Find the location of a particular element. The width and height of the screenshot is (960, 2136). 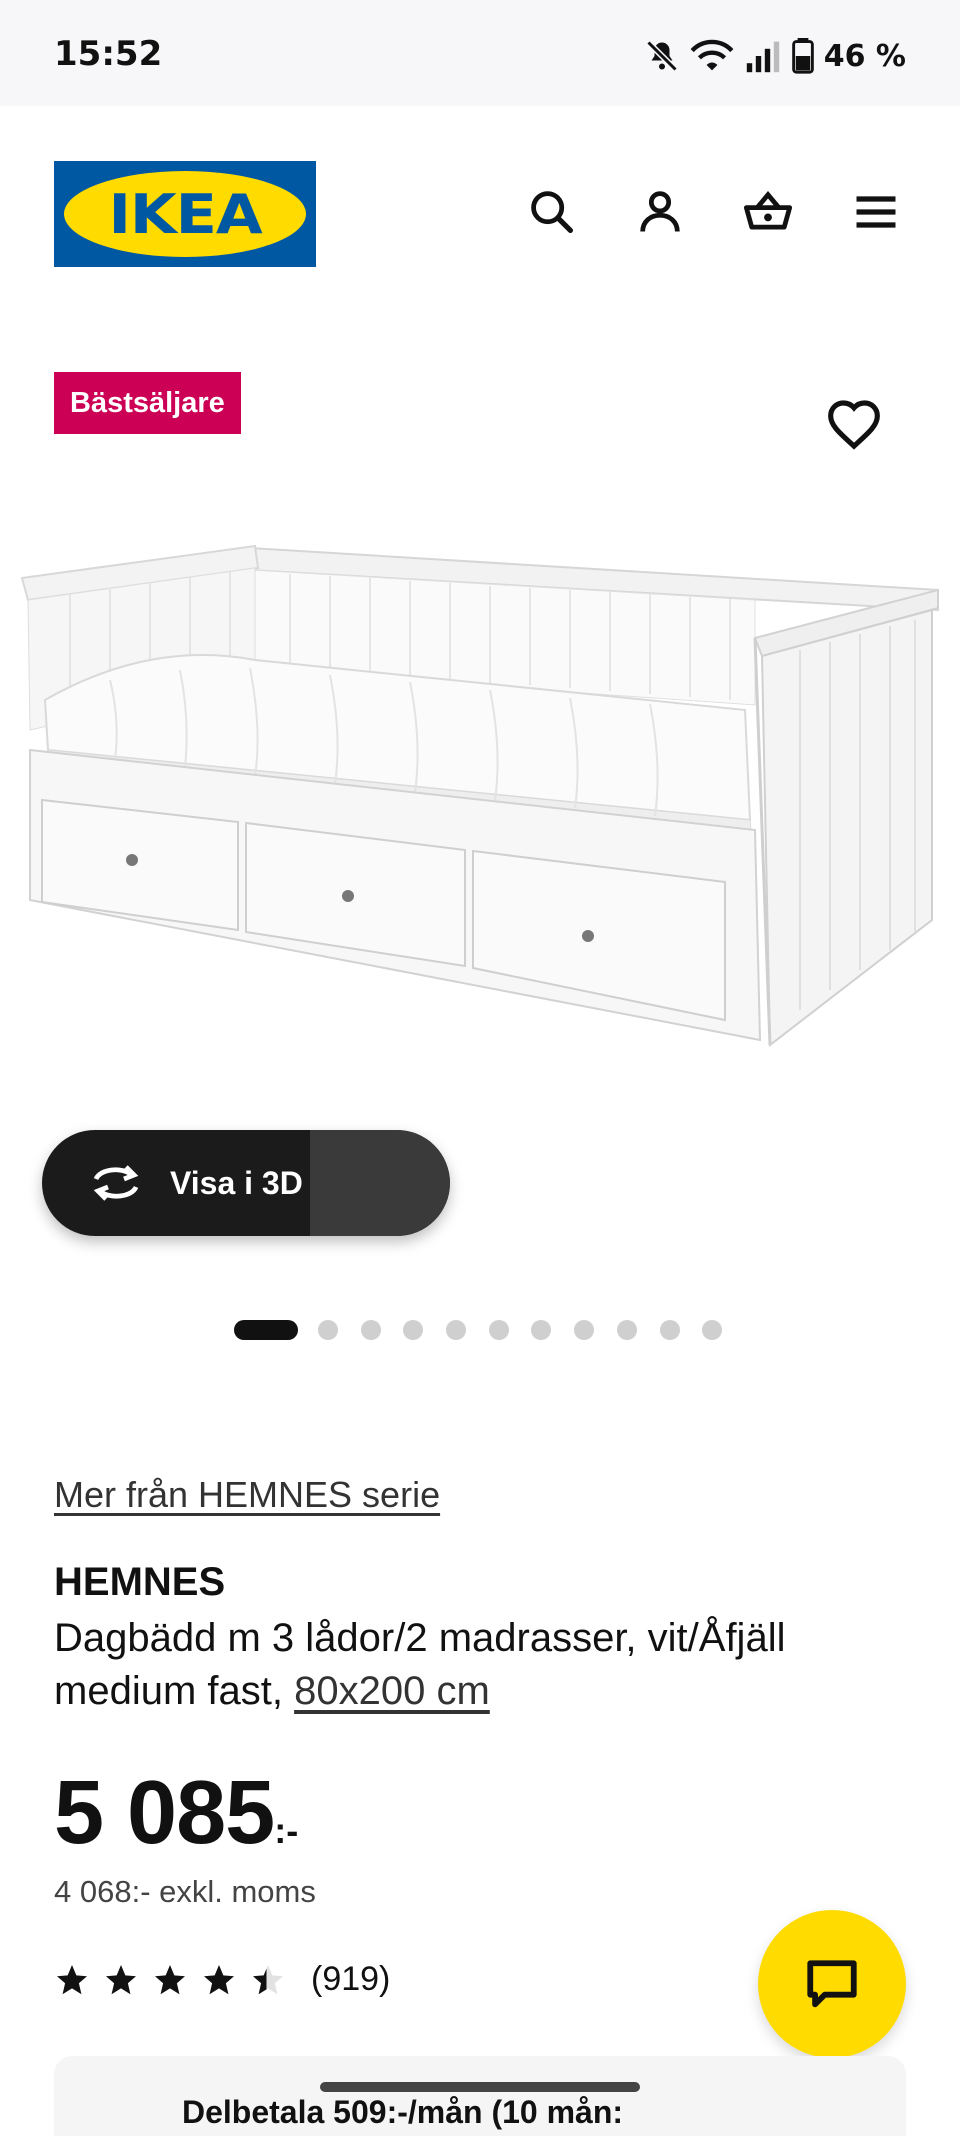

logo-wordmark: IKEA is located at coordinates (185, 214).